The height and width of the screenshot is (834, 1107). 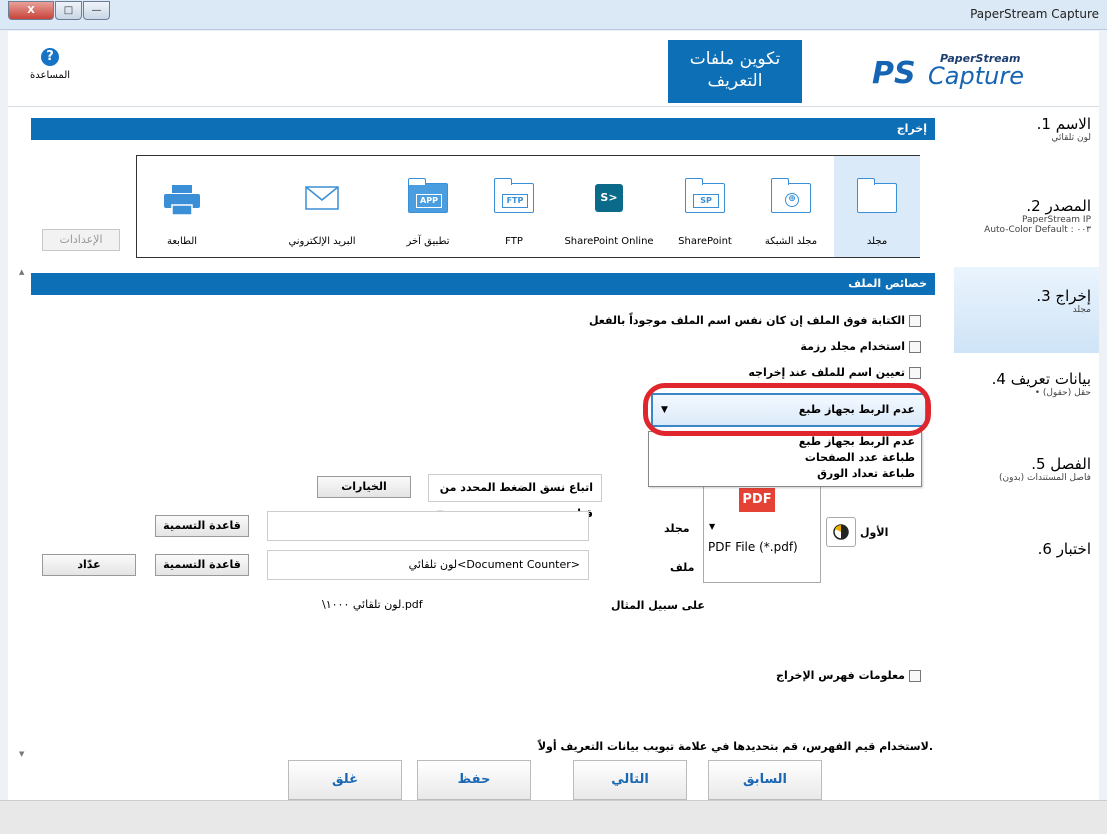 I want to click on step-output: .3 إخراج مجلد, so click(x=1026, y=310).